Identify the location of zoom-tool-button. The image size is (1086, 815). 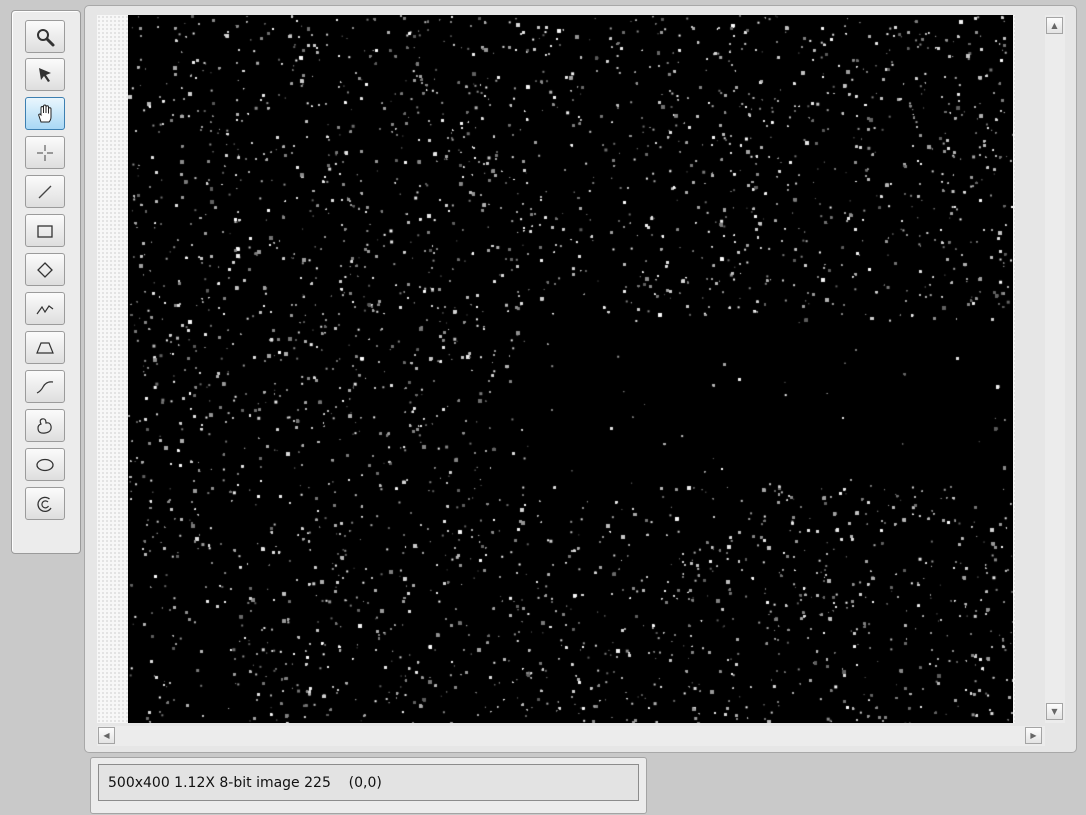
(45, 36).